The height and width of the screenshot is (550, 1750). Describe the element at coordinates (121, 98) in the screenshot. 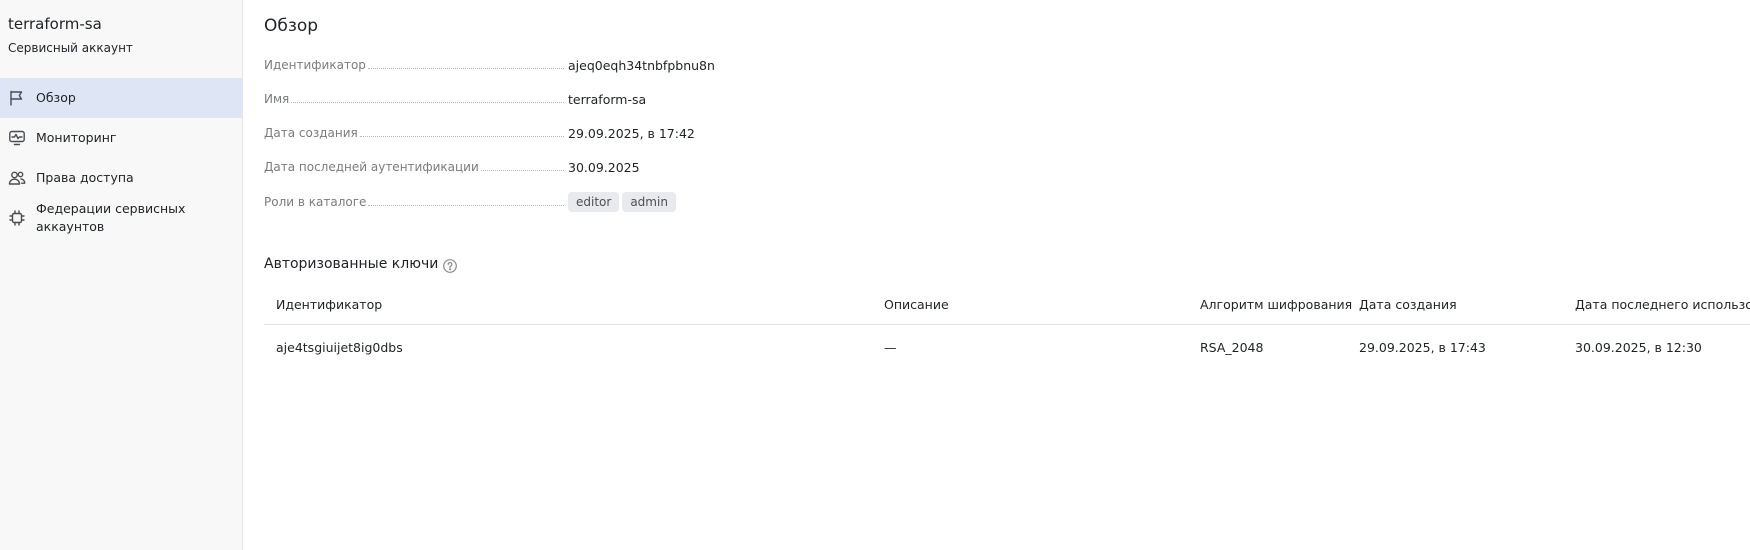

I see `sidebar-item-overview: Обзор` at that location.